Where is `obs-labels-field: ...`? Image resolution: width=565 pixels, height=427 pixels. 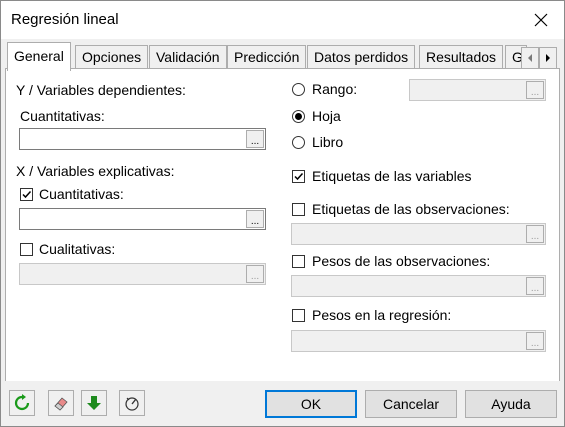 obs-labels-field: ... is located at coordinates (418, 234).